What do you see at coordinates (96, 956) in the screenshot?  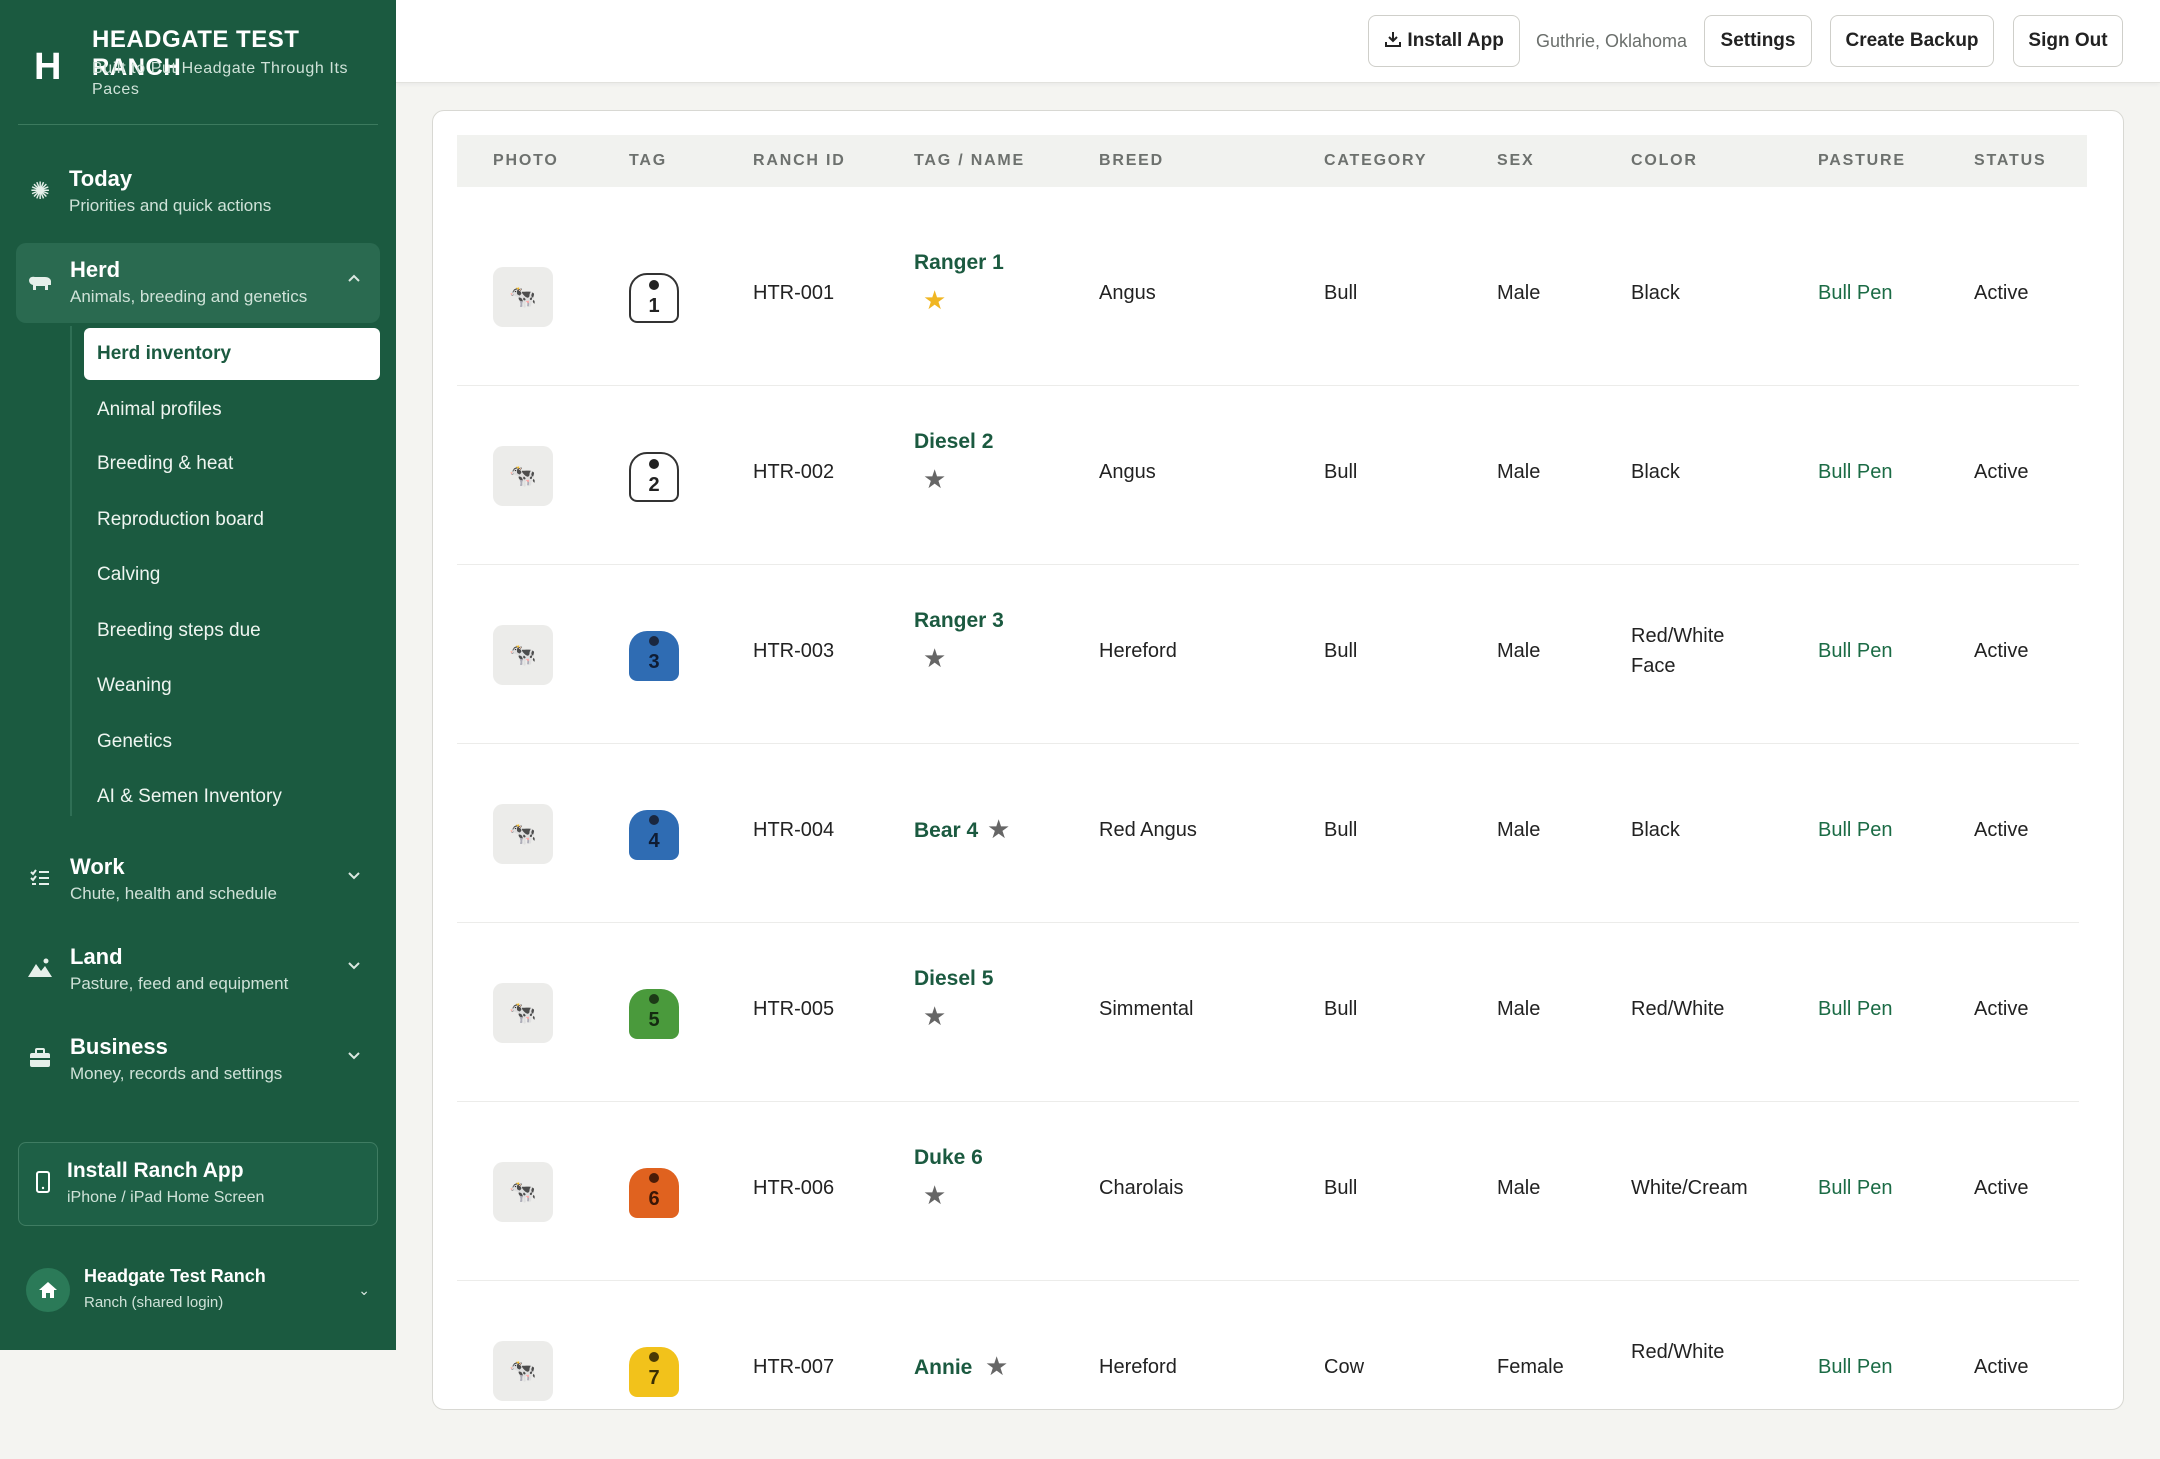 I see `nav-land-title: Land` at bounding box center [96, 956].